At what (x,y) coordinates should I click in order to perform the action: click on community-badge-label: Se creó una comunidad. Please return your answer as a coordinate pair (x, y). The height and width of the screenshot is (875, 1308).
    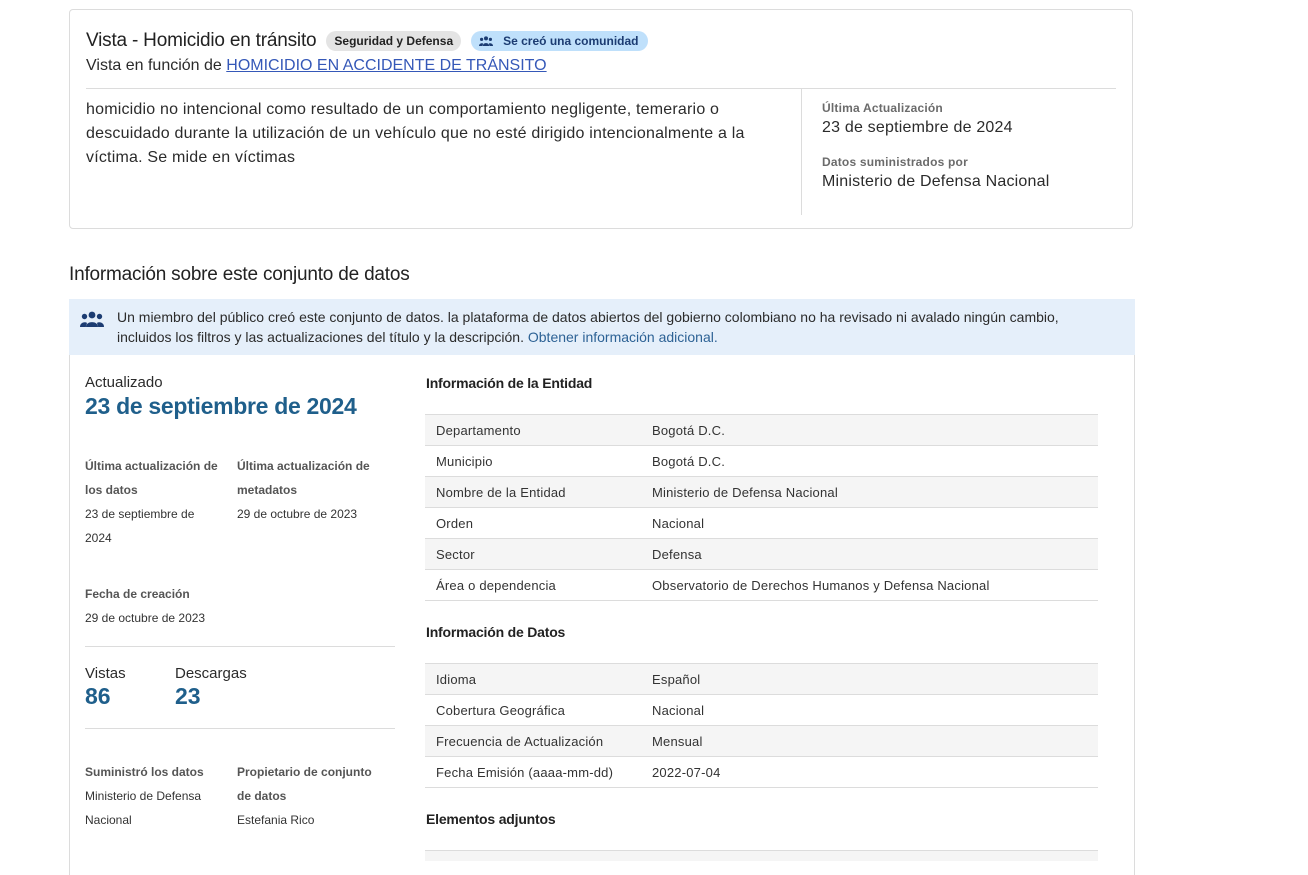
    Looking at the image, I should click on (571, 41).